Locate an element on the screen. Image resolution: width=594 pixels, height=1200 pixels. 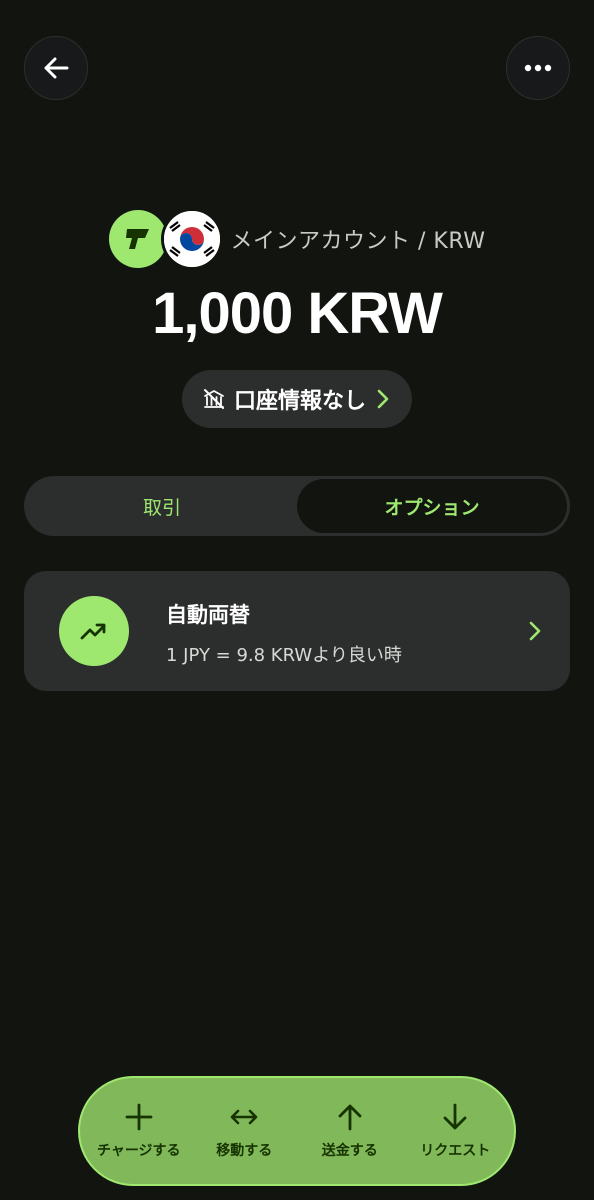
swap-arrows-icon is located at coordinates (244, 1117).